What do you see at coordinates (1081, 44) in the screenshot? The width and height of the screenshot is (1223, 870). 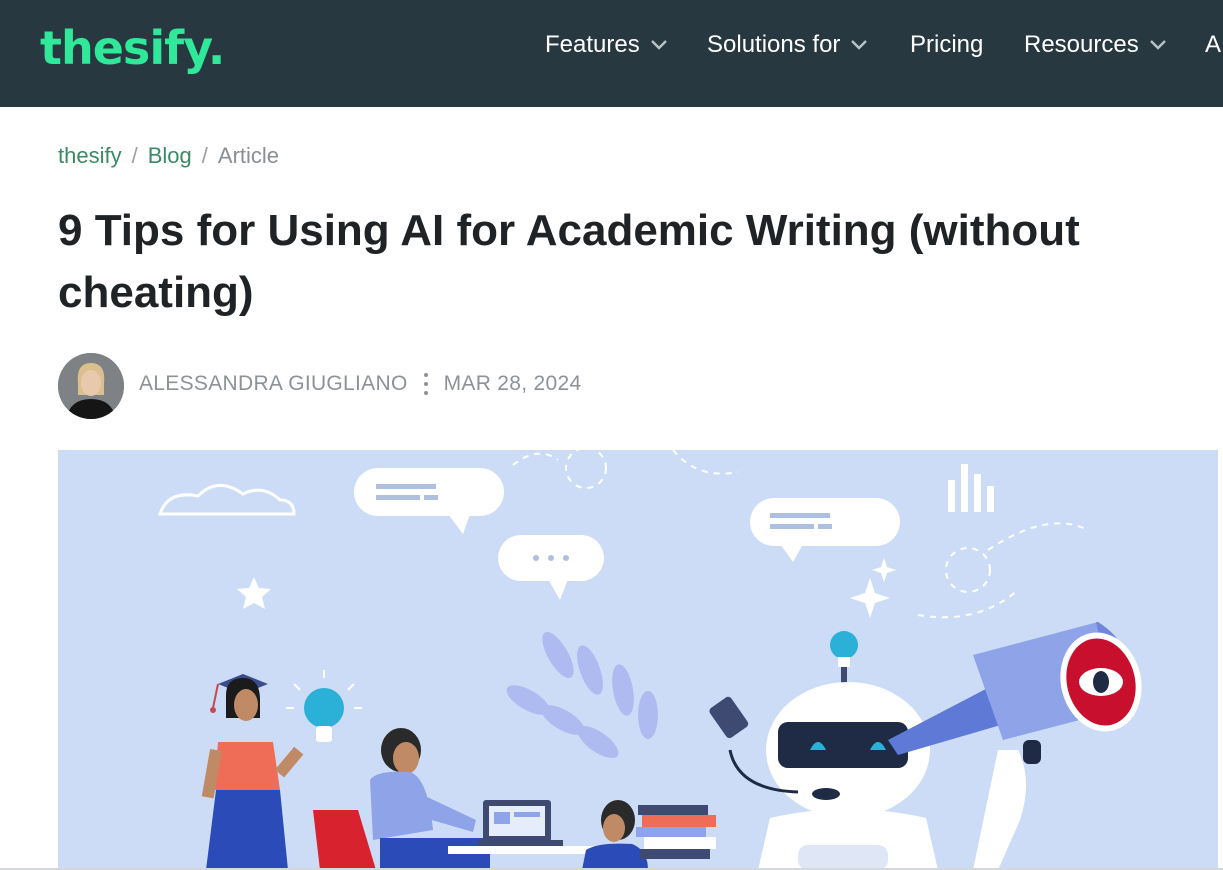 I see `nav-resources-label: Resources` at bounding box center [1081, 44].